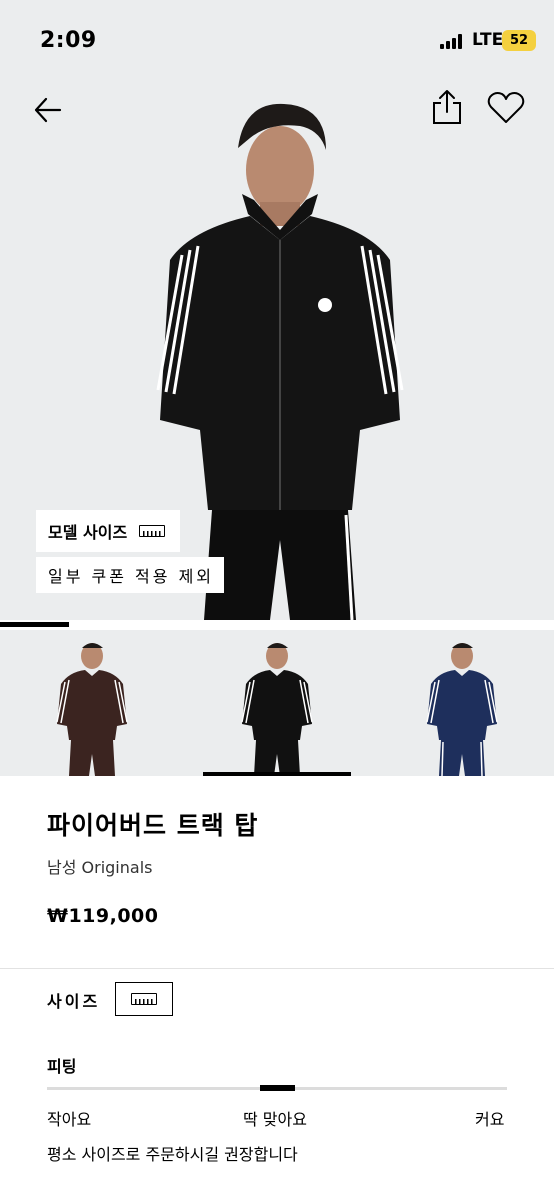  Describe the element at coordinates (103, 916) in the screenshot. I see `product-price: ₩119,000` at that location.